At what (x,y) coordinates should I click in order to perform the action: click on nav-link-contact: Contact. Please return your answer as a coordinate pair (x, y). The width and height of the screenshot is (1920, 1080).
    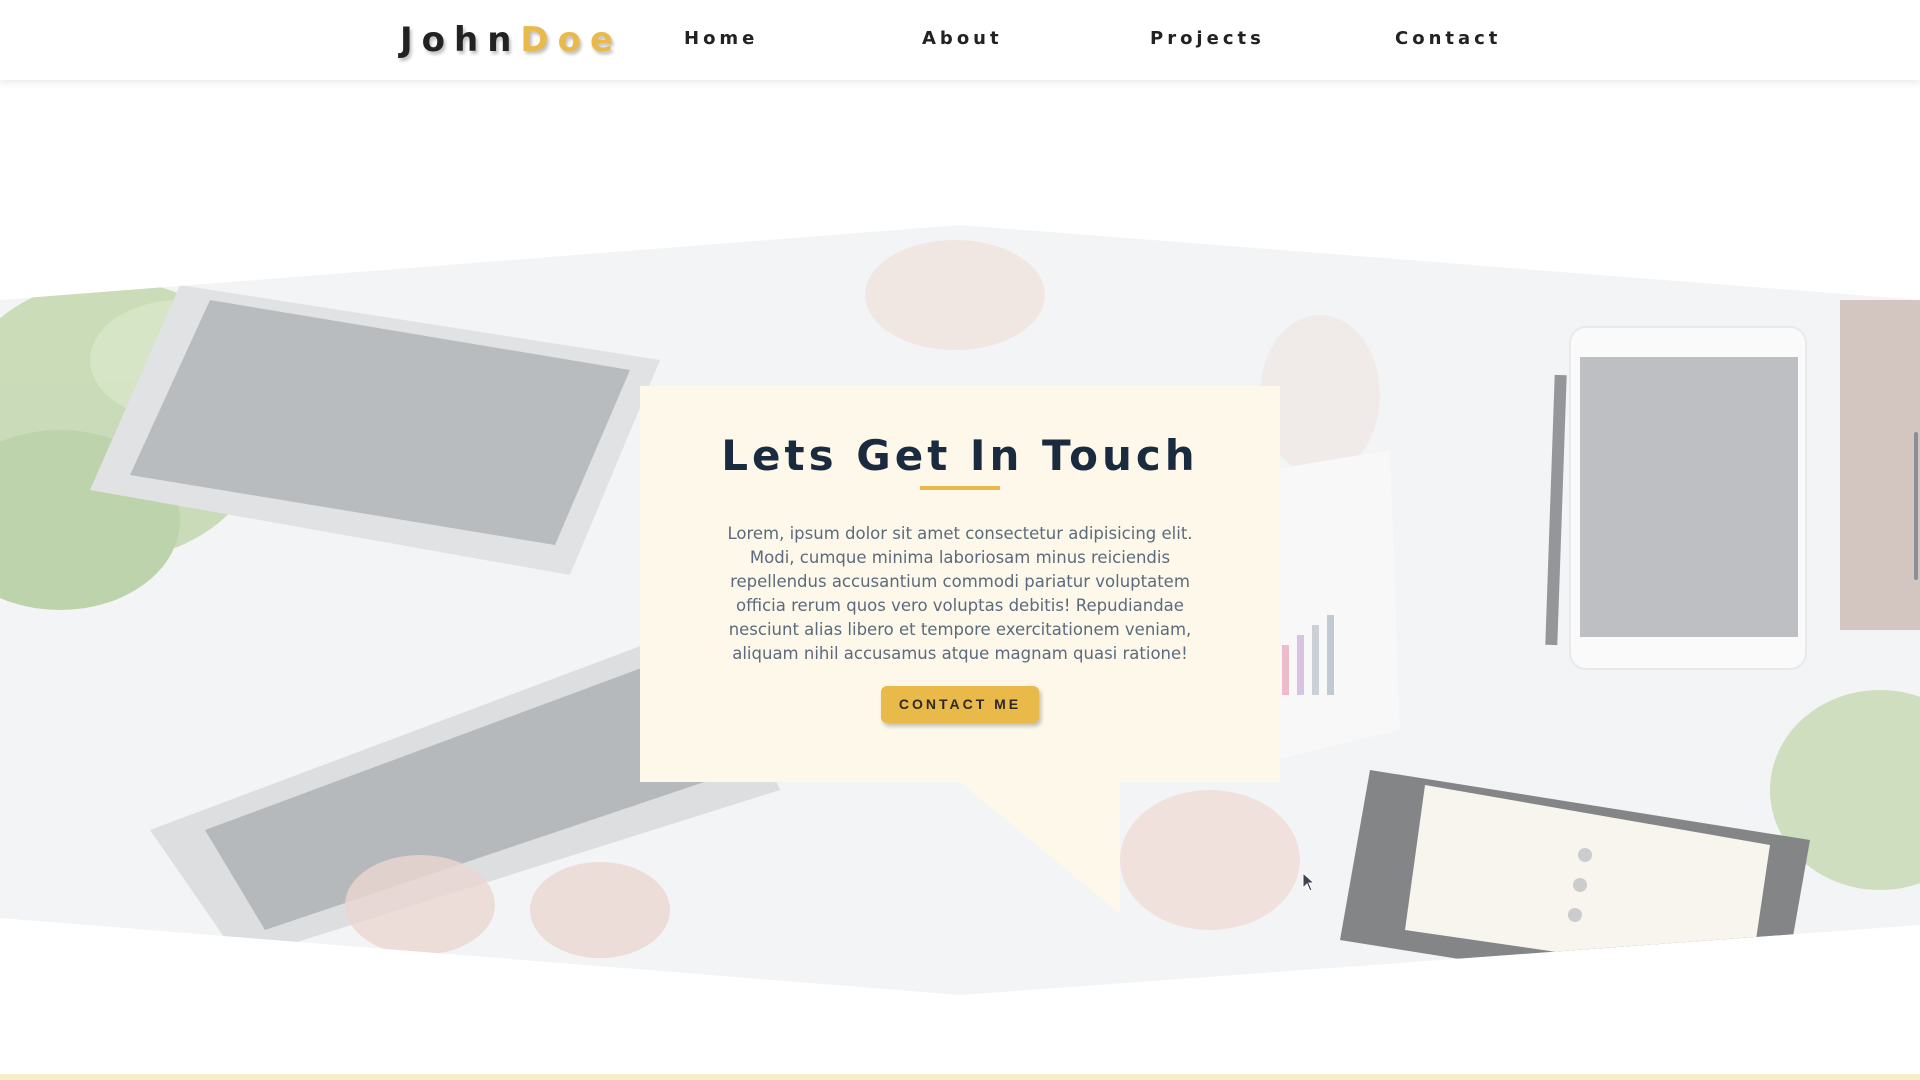
    Looking at the image, I should click on (1448, 38).